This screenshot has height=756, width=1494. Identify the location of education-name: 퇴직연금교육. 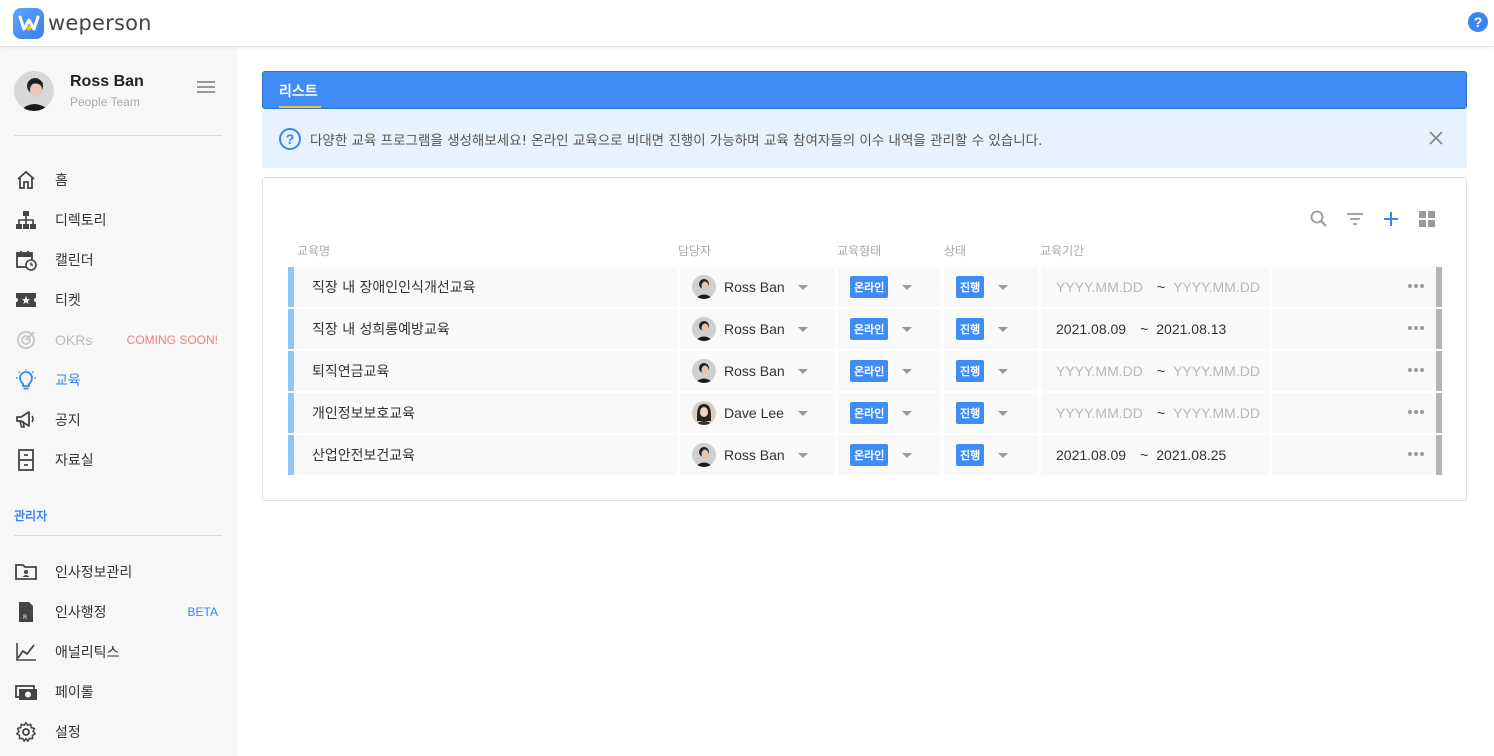
(341, 371).